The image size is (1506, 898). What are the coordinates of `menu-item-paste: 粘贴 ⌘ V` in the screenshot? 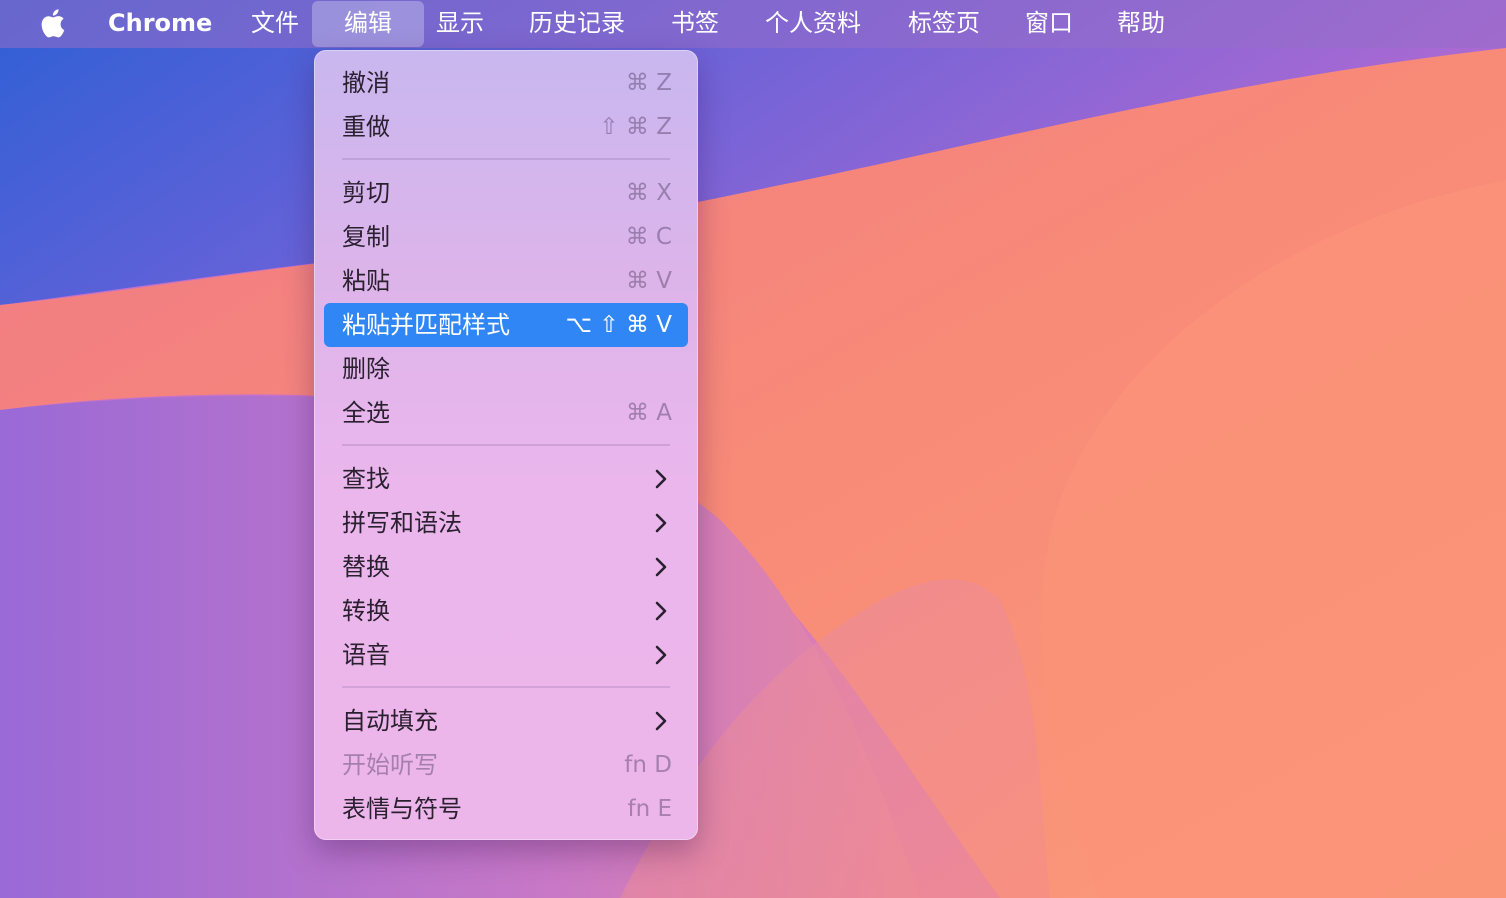 It's located at (506, 281).